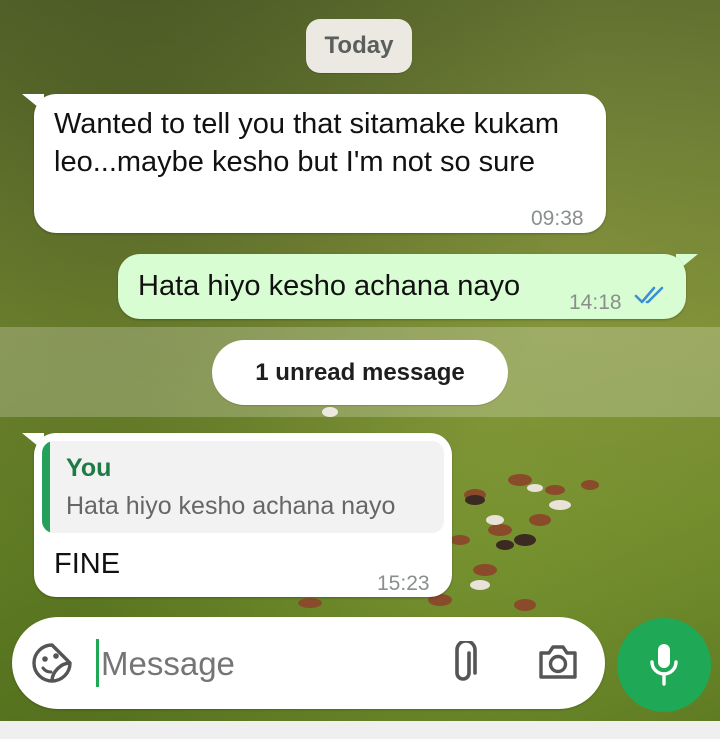  I want to click on unread-banner-label: 1 unread message, so click(360, 372).